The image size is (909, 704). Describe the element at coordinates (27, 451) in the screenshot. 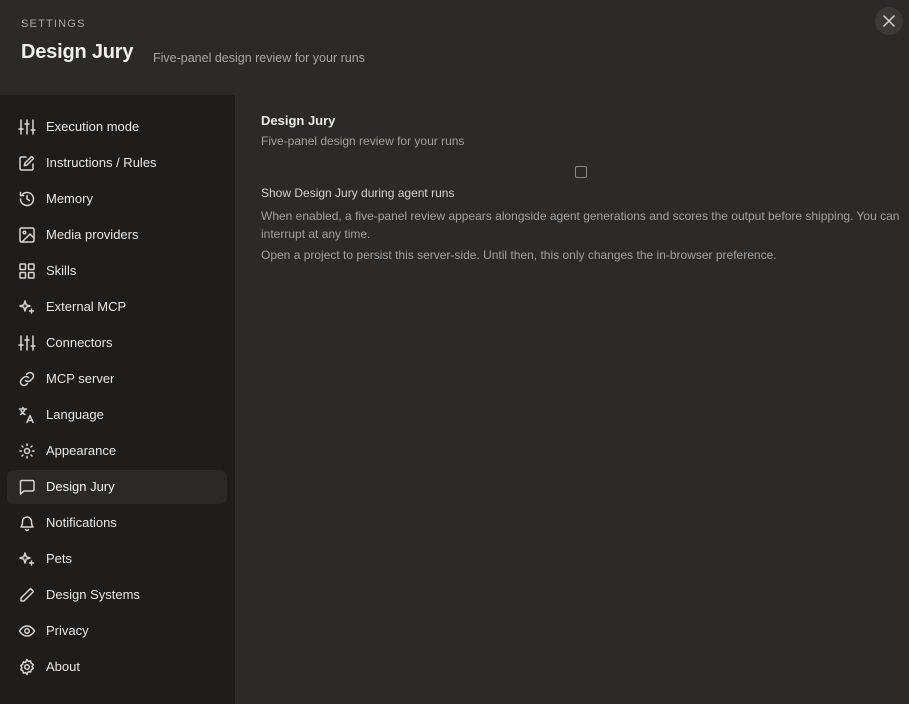

I see `sun-icon` at that location.